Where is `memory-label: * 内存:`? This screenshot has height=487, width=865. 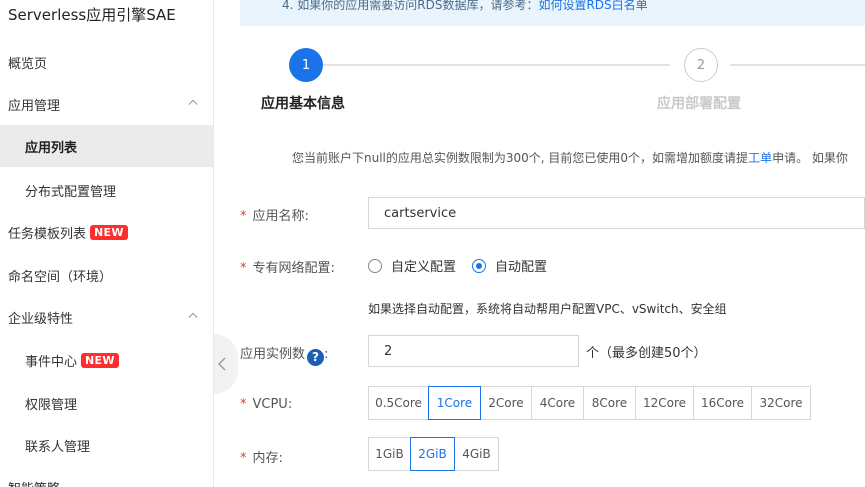 memory-label: * 内存: is located at coordinates (261, 456).